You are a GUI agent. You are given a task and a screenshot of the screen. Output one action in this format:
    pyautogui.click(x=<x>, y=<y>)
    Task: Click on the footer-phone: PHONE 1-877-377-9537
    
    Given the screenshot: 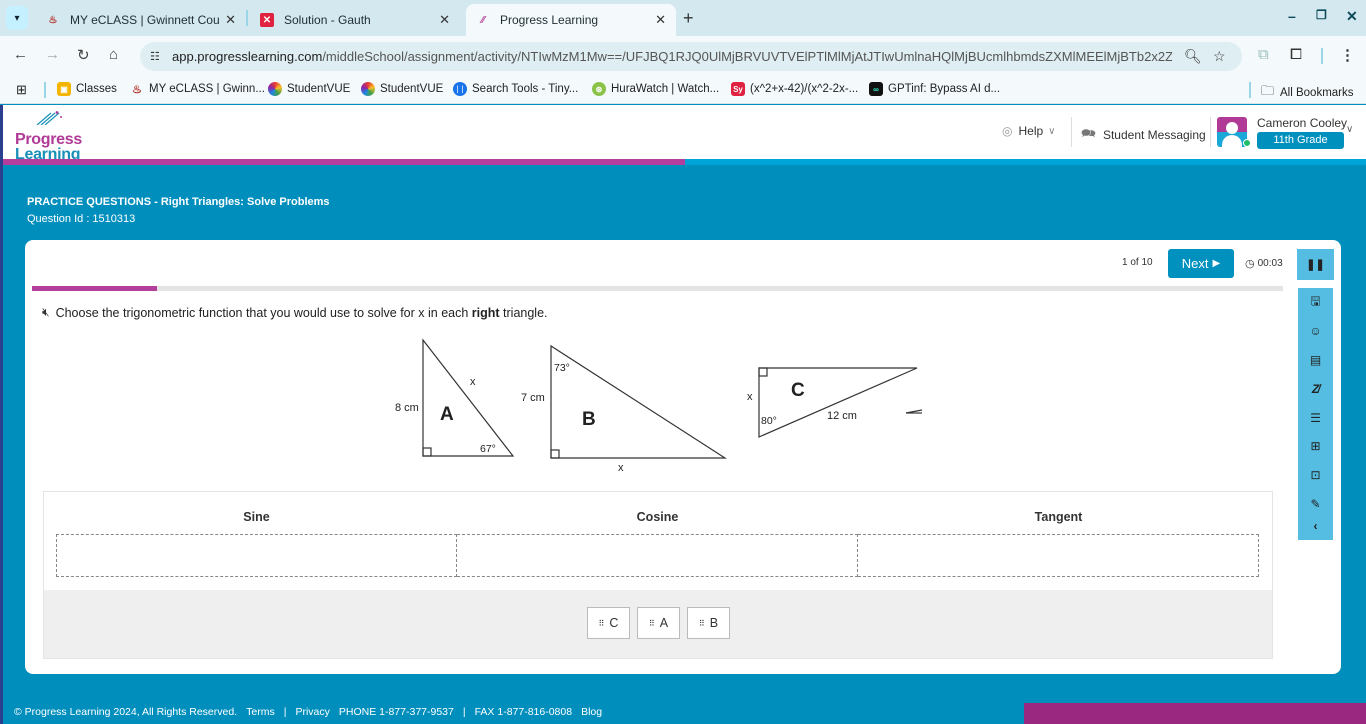 What is the action you would take?
    pyautogui.click(x=396, y=712)
    